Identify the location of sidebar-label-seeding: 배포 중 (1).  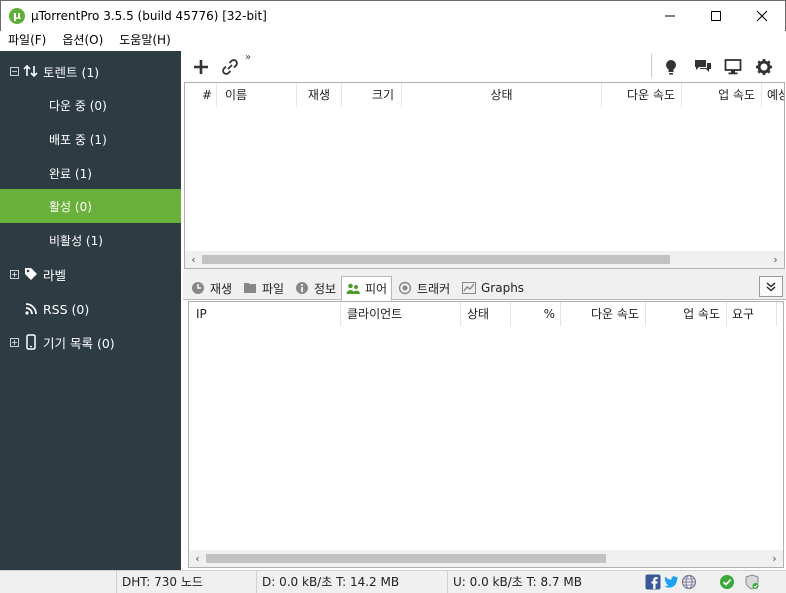
(78, 139).